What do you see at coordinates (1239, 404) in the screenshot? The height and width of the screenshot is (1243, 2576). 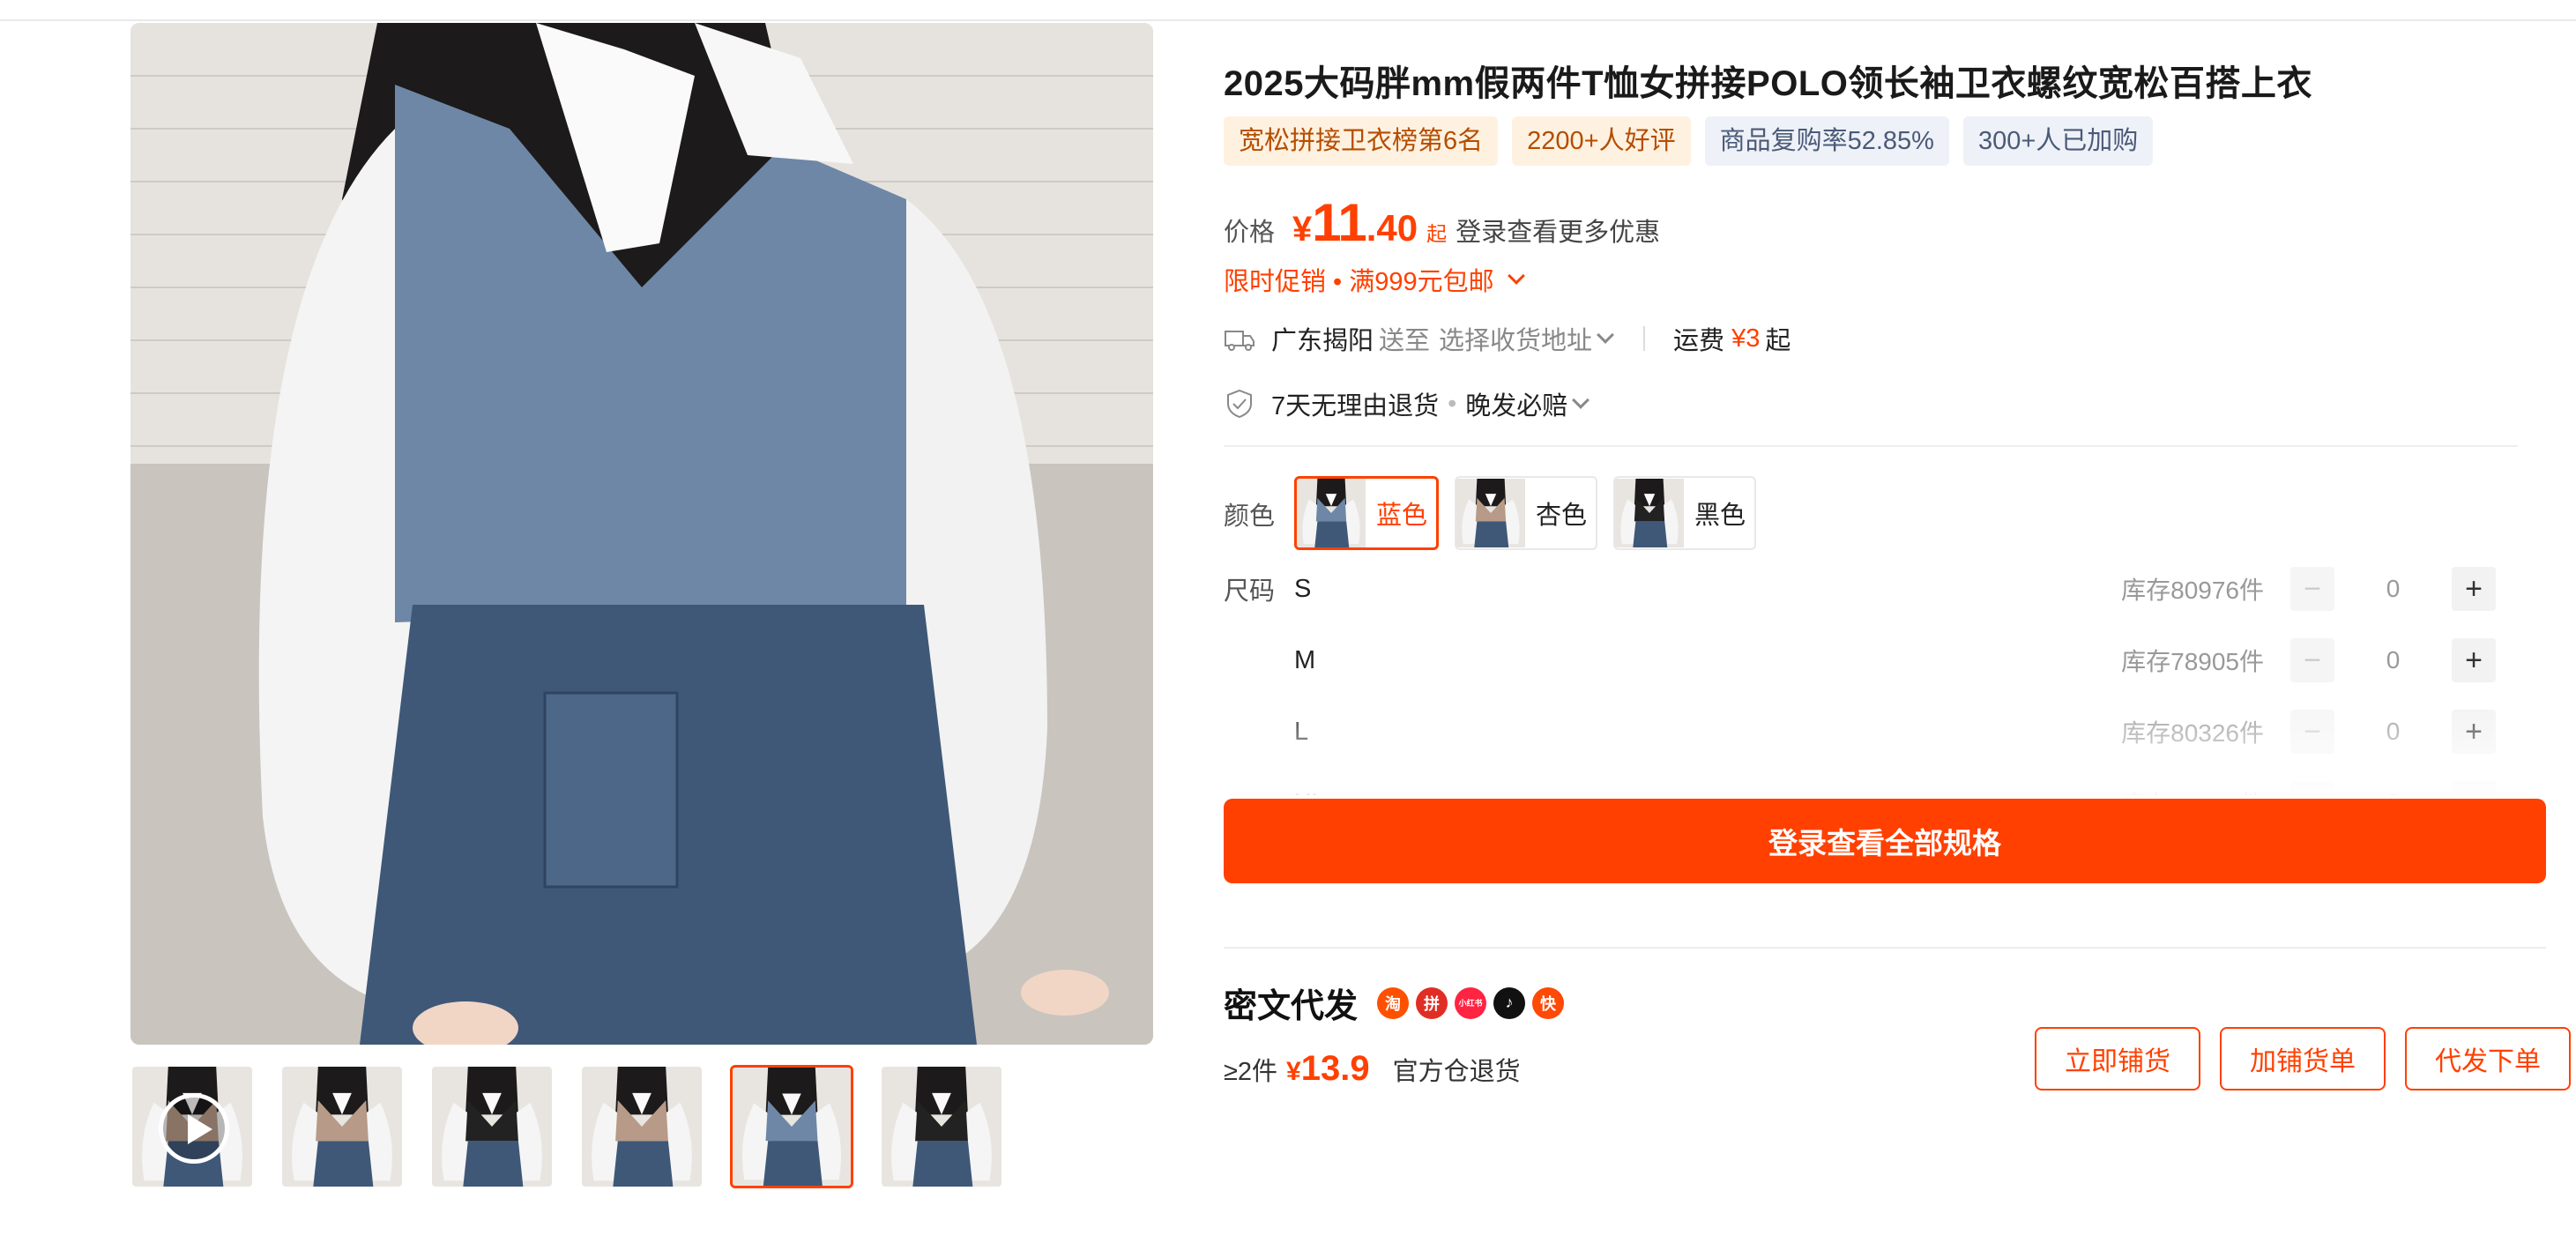 I see `shield-check-icon` at bounding box center [1239, 404].